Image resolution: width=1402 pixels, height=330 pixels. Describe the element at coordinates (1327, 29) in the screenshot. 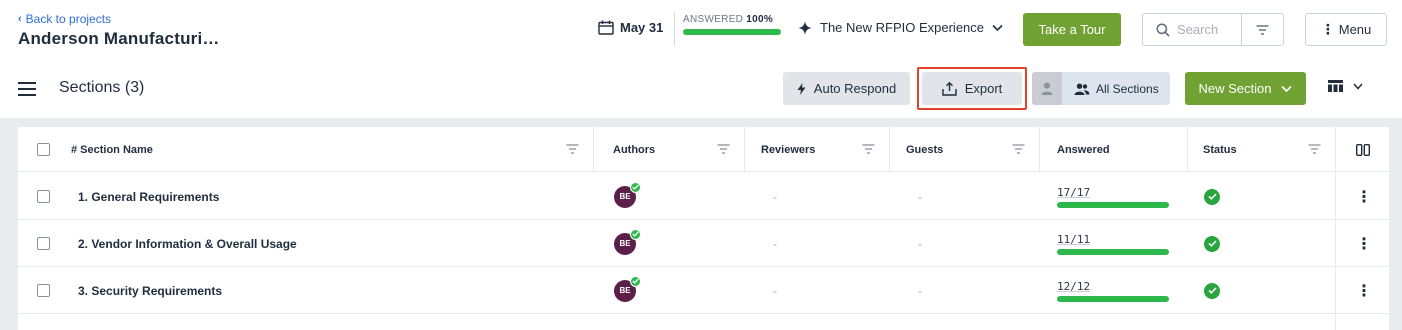

I see `vertical-dots-icon: ⋮` at that location.